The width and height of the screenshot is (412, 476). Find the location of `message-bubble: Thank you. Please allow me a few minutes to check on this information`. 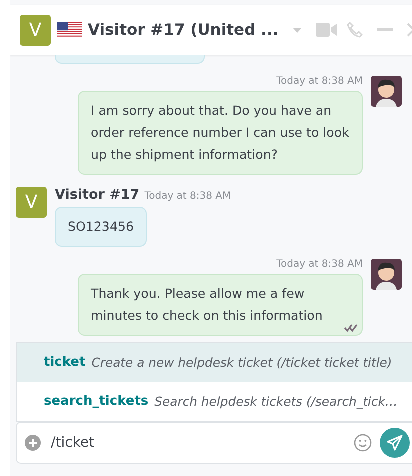

message-bubble: Thank you. Please allow me a few minutes to check on this information is located at coordinates (220, 305).